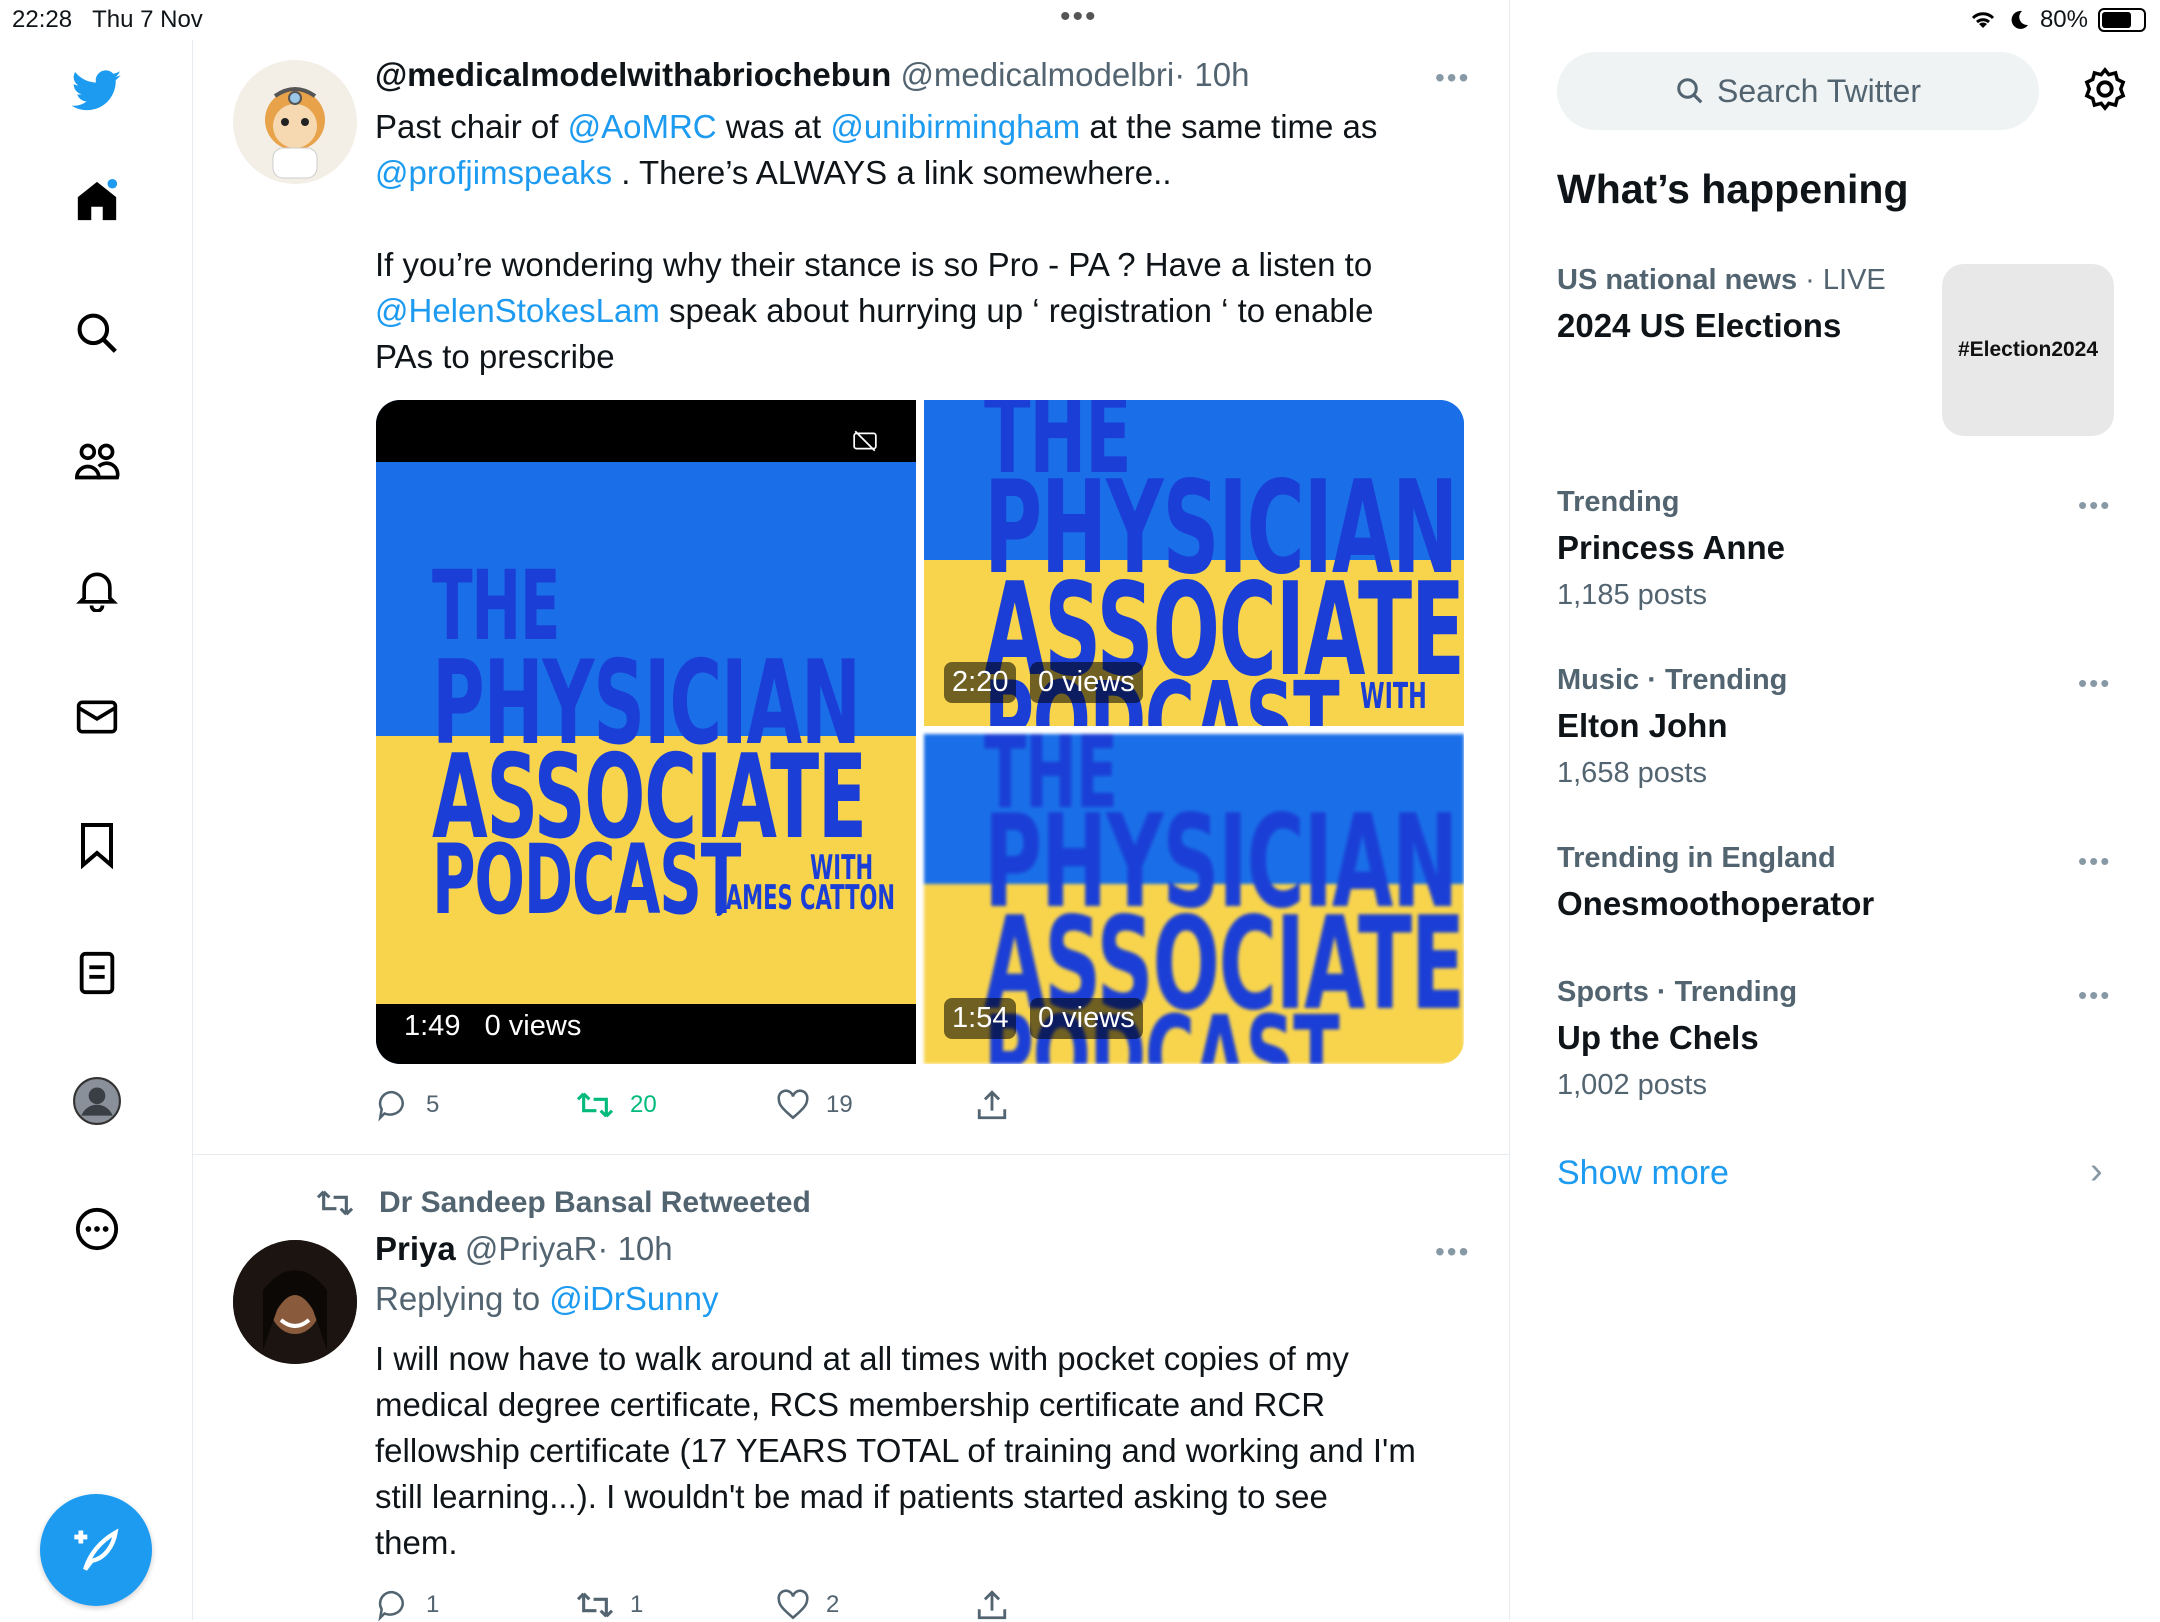 Image resolution: width=2160 pixels, height=1622 pixels. I want to click on gear-icon, so click(2105, 89).